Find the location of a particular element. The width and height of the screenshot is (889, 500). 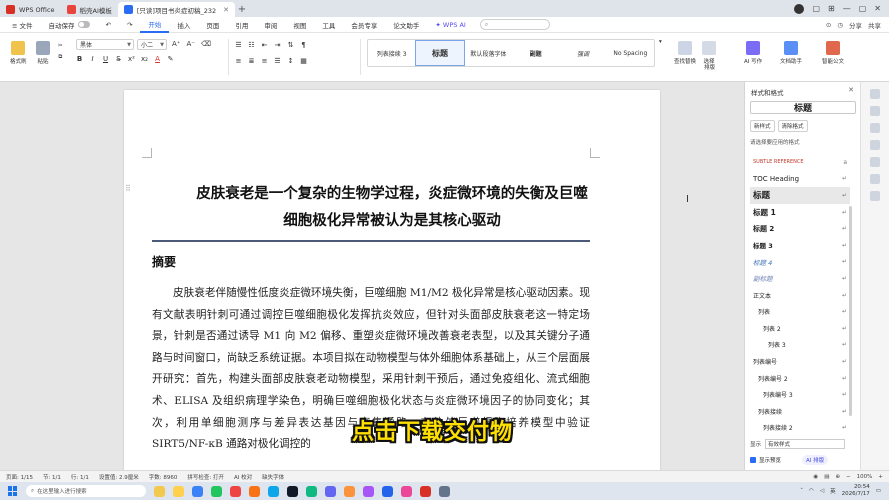

line-spacing-icon: ↕ is located at coordinates (290, 61).